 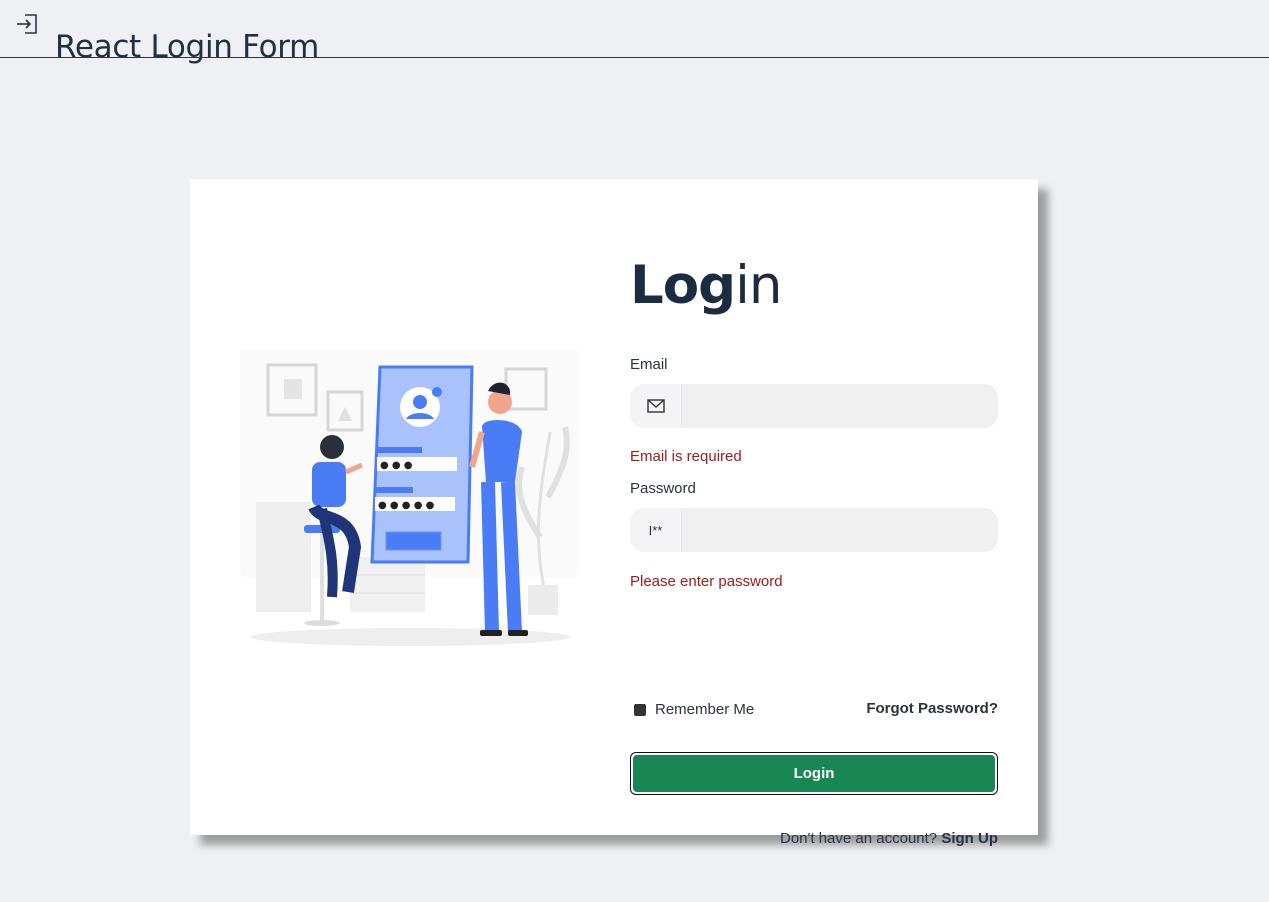 What do you see at coordinates (656, 530) in the screenshot?
I see `password-asterisk-icon: I**` at bounding box center [656, 530].